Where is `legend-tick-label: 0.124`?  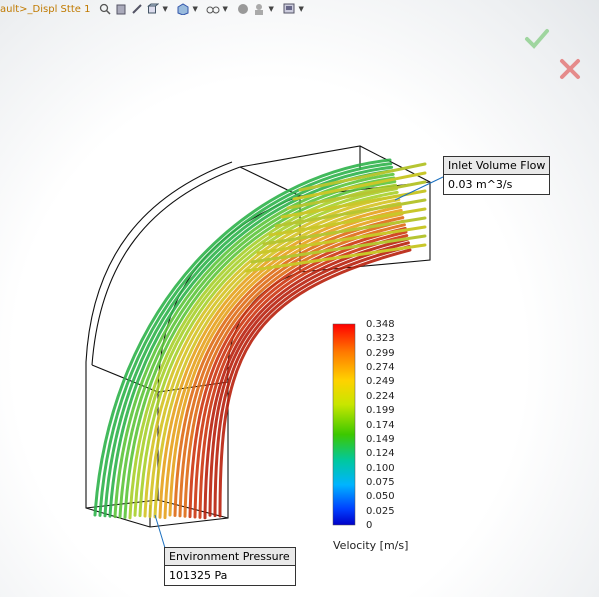 legend-tick-label: 0.124 is located at coordinates (380, 454).